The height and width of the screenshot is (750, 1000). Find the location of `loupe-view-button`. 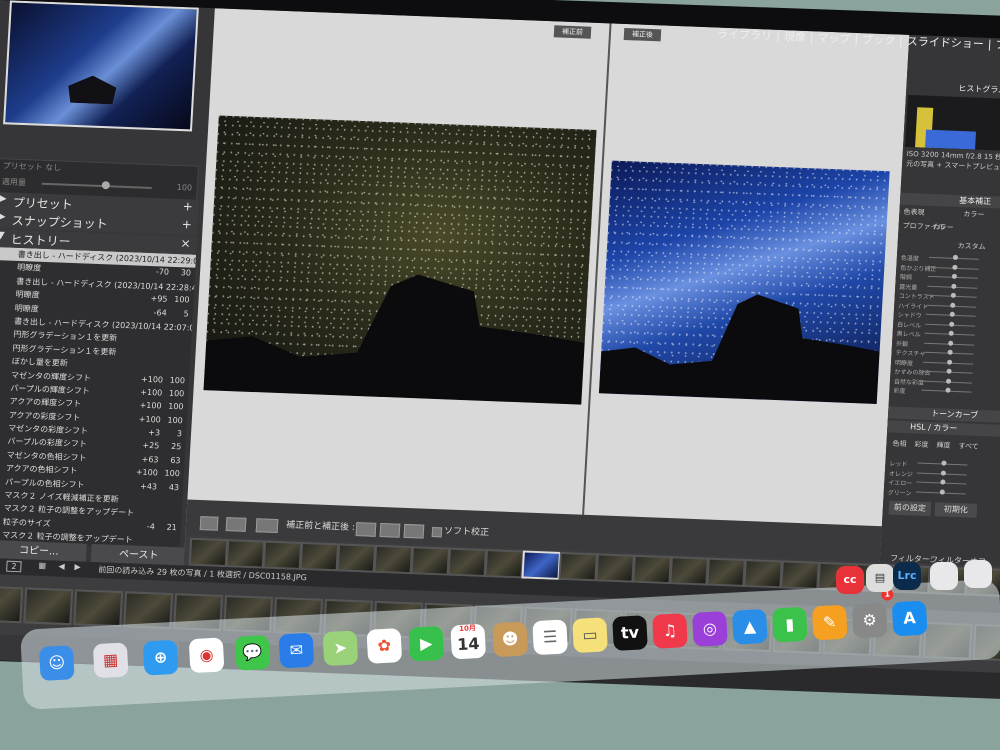

loupe-view-button is located at coordinates (209, 523).